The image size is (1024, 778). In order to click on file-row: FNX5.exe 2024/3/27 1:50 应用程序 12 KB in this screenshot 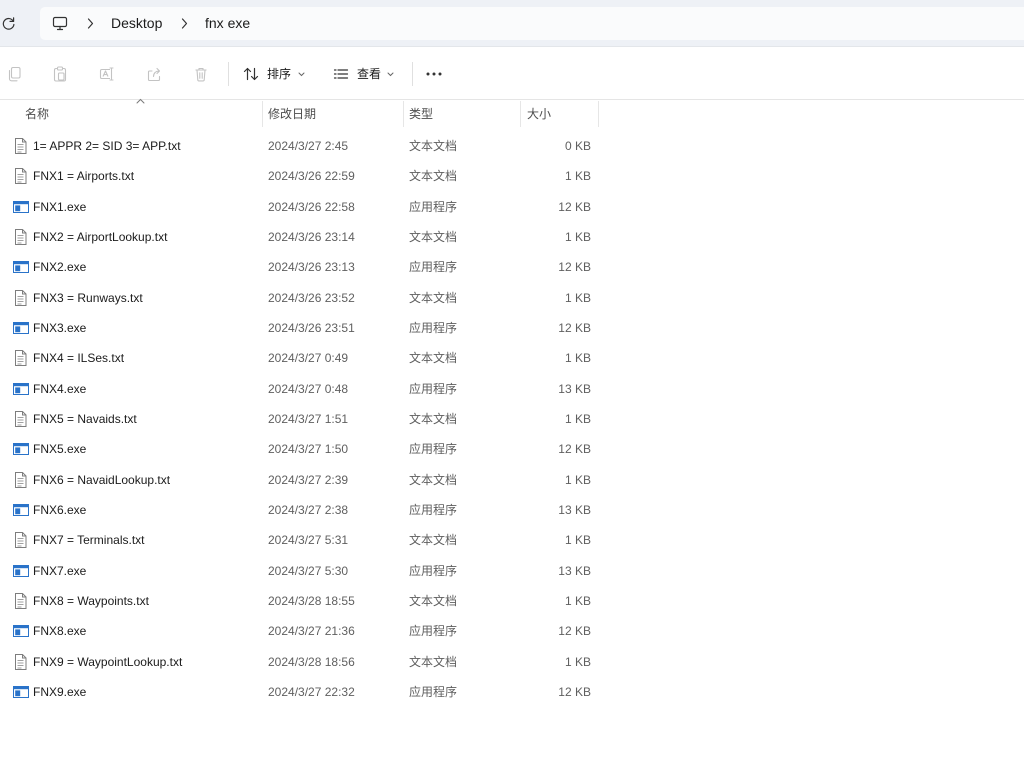, I will do `click(300, 449)`.